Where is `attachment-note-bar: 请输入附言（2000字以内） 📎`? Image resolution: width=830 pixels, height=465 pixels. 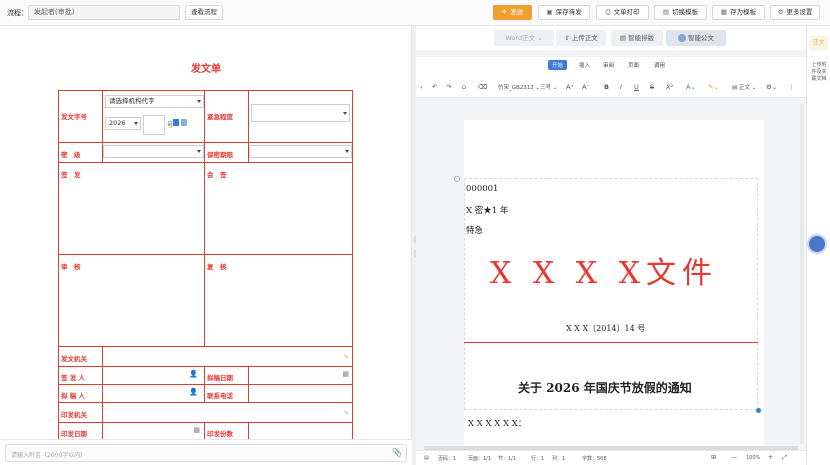 attachment-note-bar: 请输入附言（2000字以内） 📎 is located at coordinates (206, 452).